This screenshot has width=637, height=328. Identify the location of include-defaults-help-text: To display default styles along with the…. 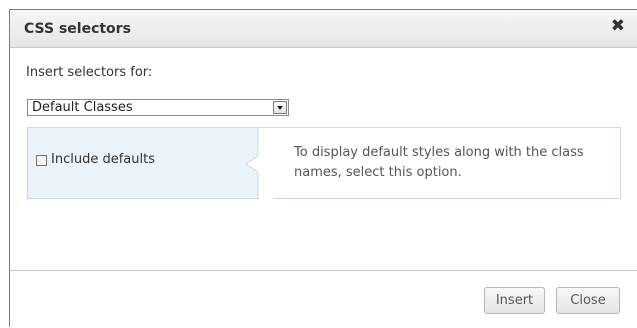
(439, 162).